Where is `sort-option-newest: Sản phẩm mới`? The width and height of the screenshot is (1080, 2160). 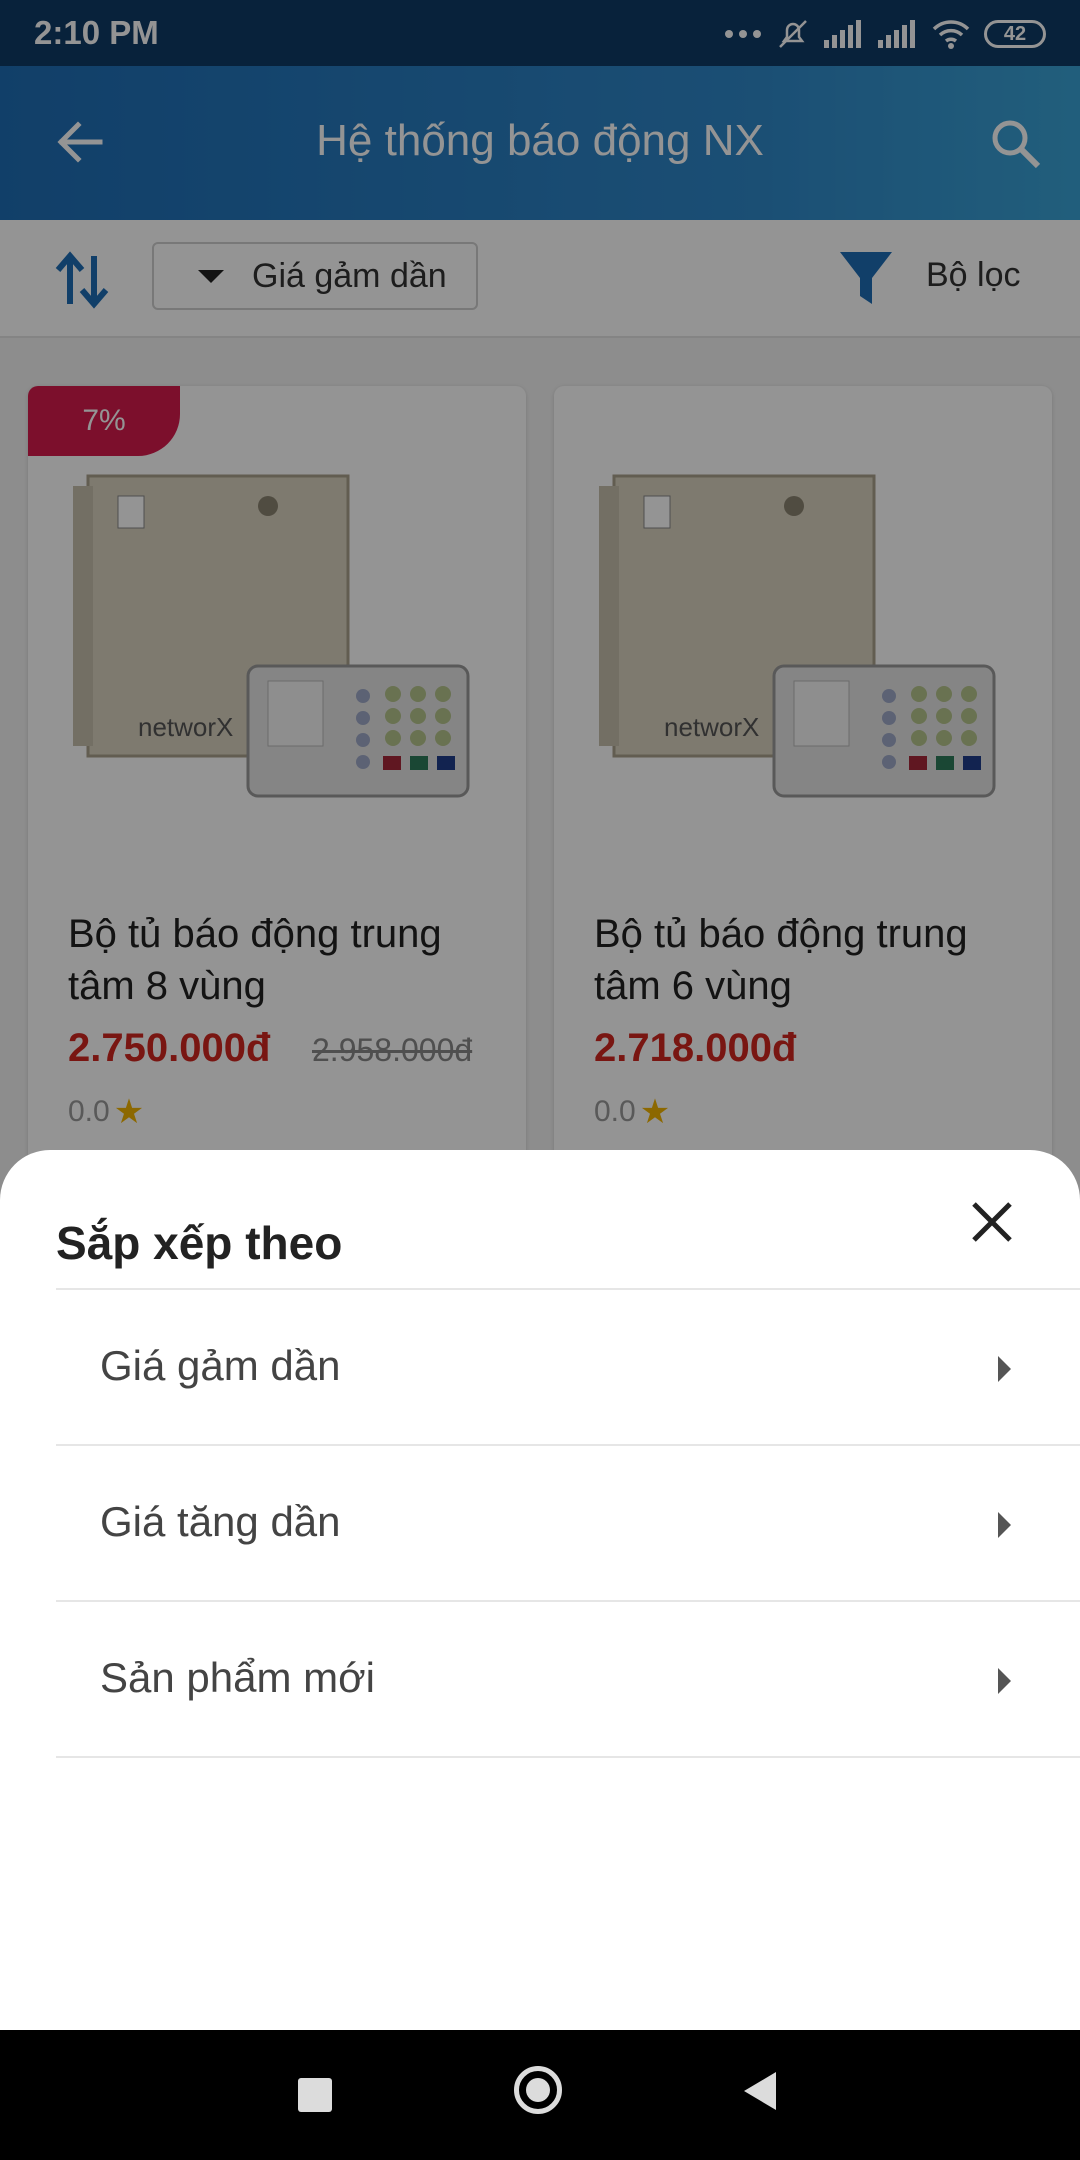
sort-option-newest: Sản phẩm mới is located at coordinates (568, 1680).